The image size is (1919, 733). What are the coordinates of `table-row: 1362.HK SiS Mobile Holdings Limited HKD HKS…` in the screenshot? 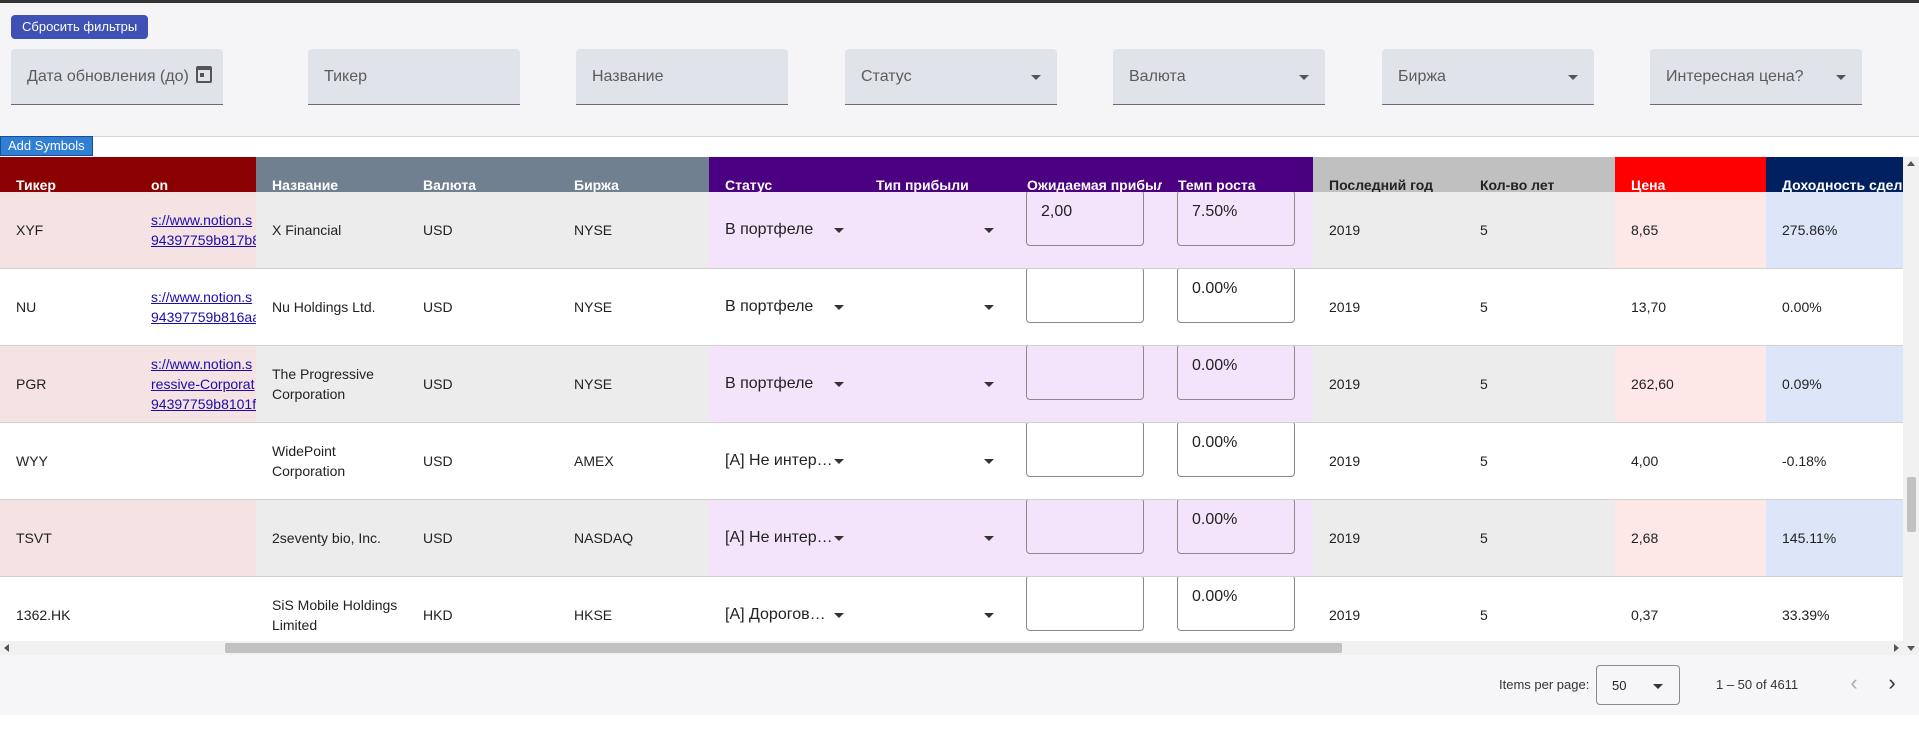 It's located at (951, 609).